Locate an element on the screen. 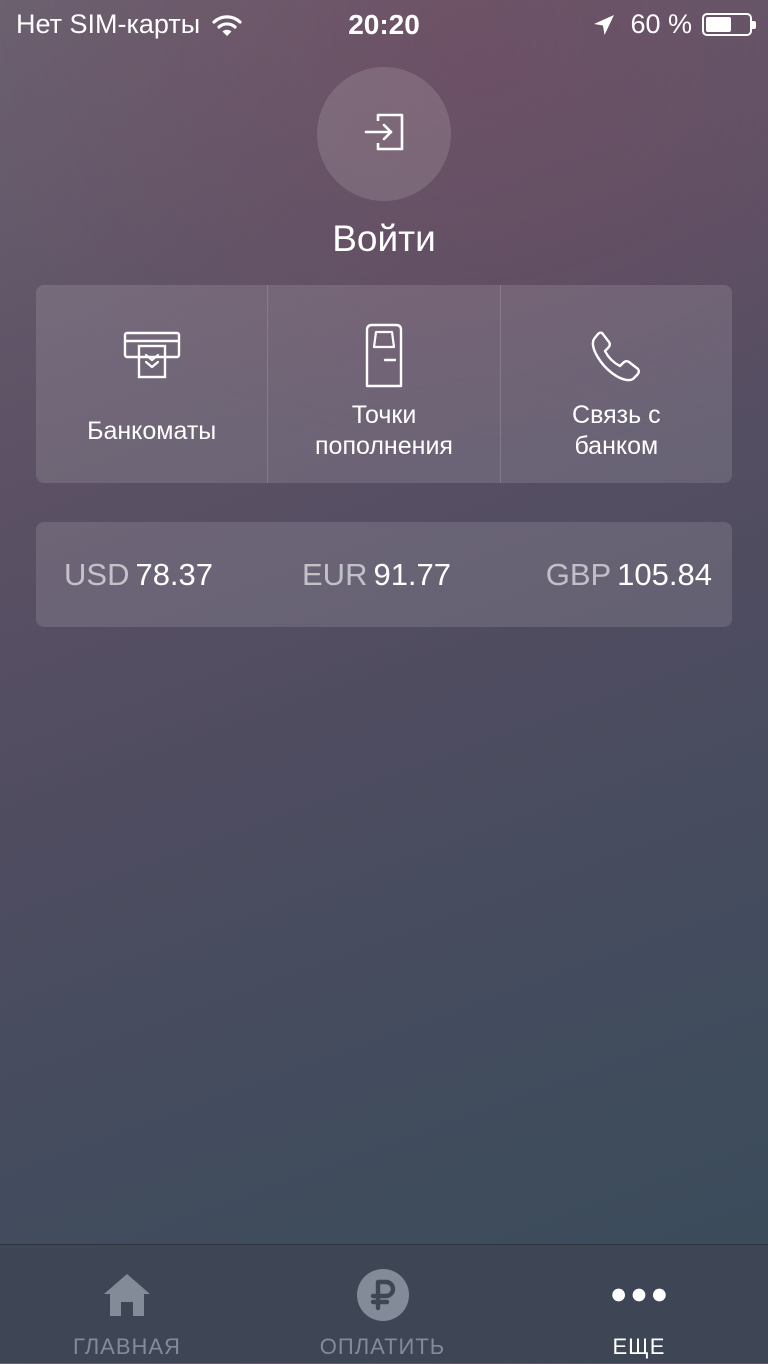  tab-bar: ГЛАВНАЯ ОПЛАТИТЬ ЕЩЕ is located at coordinates (384, 1303).